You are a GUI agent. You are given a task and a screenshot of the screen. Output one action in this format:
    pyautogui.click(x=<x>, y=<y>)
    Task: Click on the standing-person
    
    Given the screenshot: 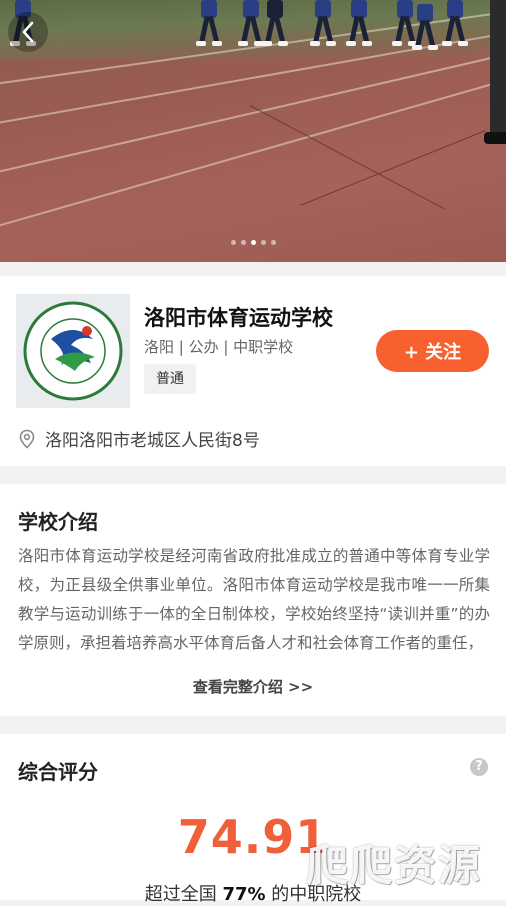 What is the action you would take?
    pyautogui.click(x=495, y=75)
    